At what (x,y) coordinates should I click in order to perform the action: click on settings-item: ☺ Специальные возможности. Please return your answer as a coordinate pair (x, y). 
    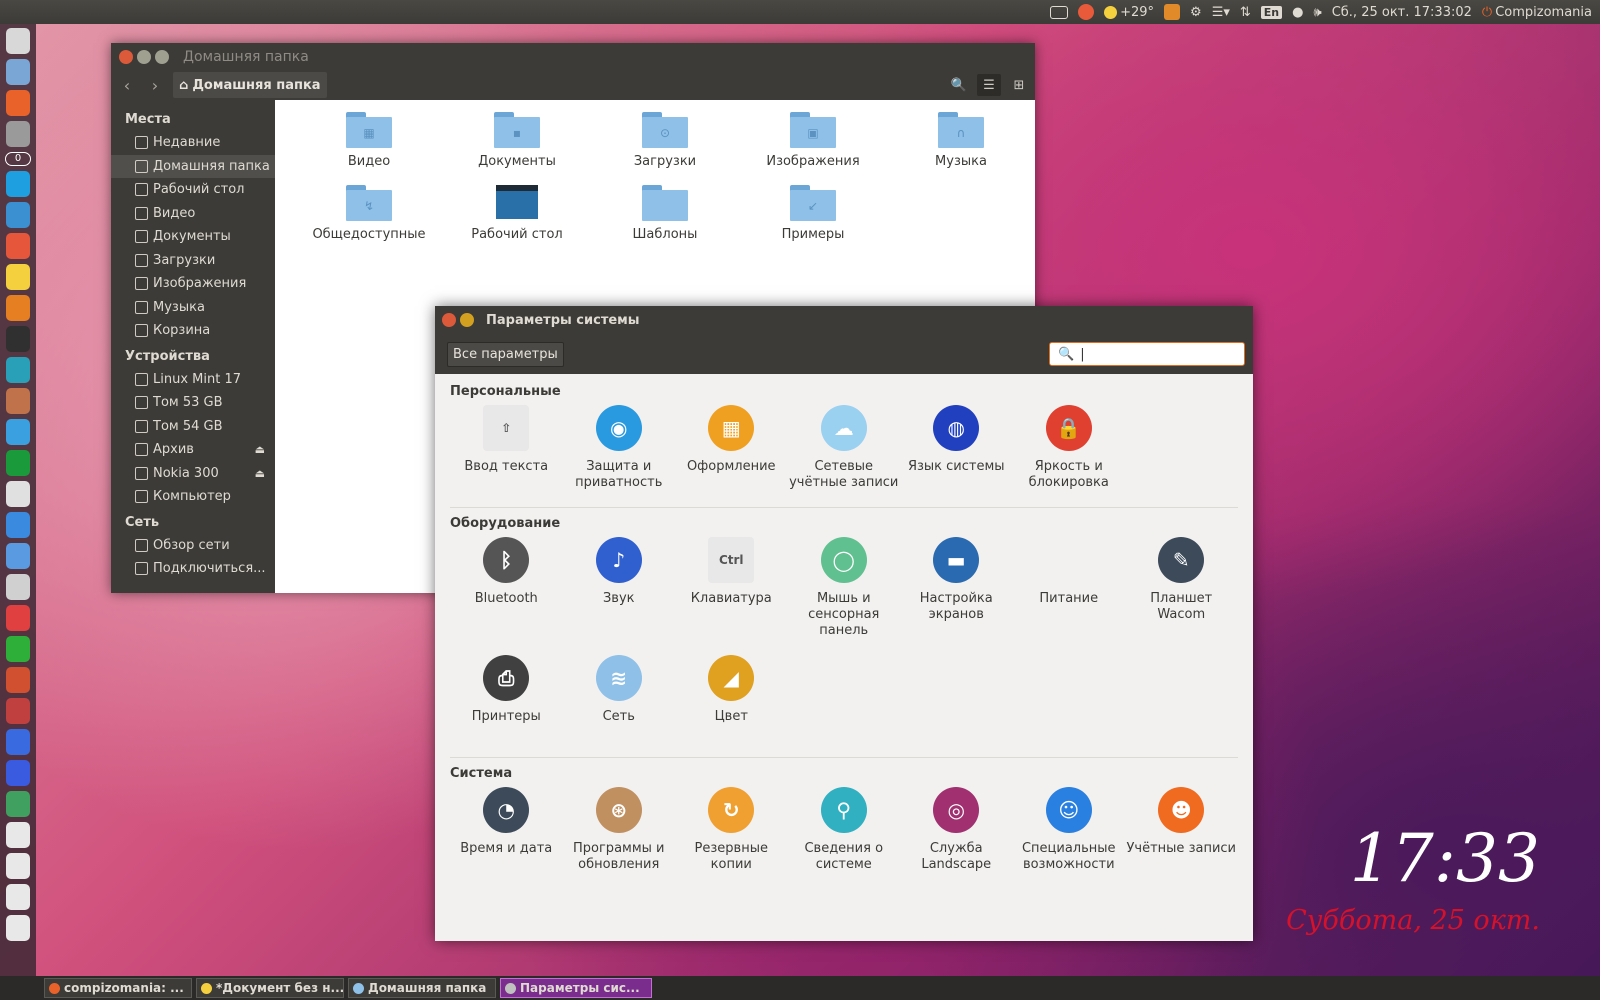
    Looking at the image, I should click on (1069, 829).